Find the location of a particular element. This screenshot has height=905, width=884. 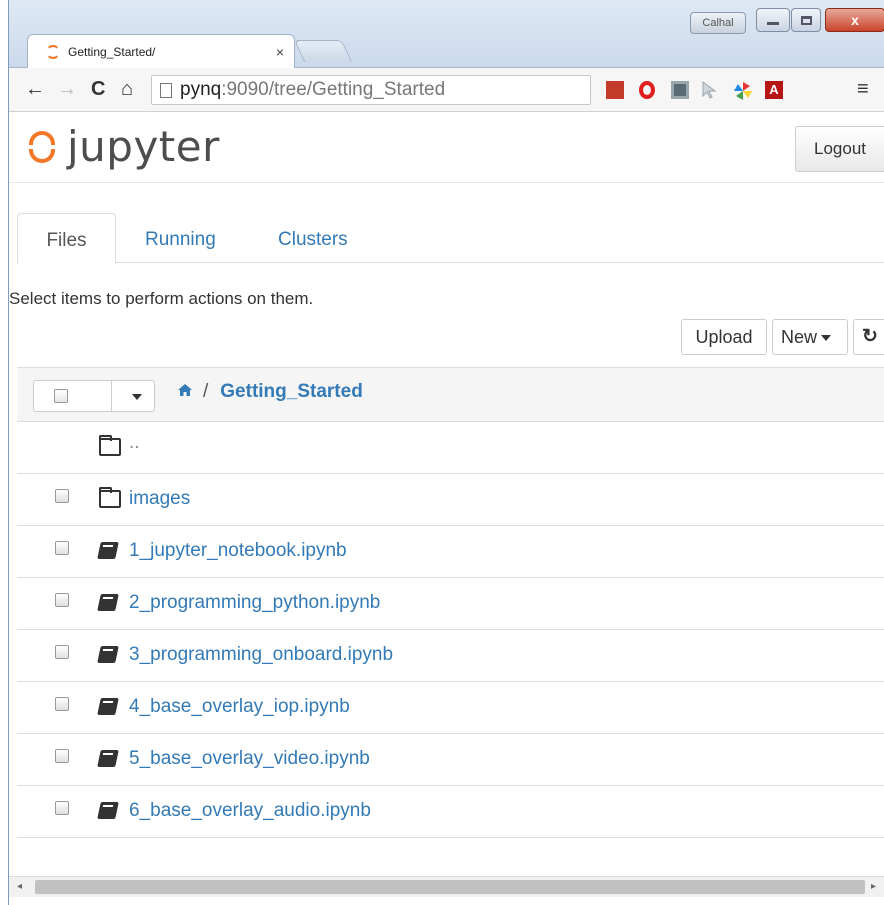

logo-arc-bottom is located at coordinates (42, 156).